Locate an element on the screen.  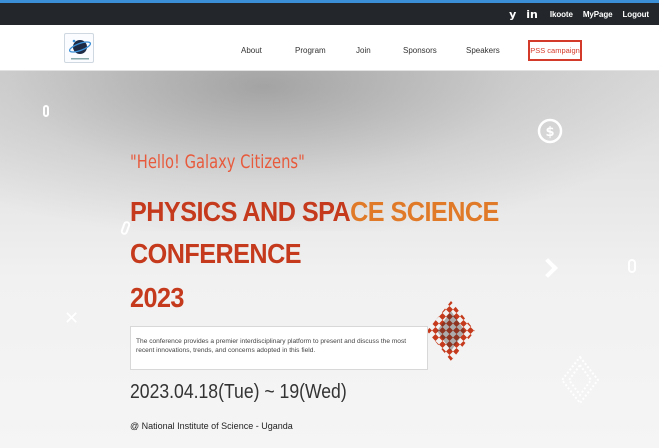
user-name-link: Ikoote is located at coordinates (561, 14).